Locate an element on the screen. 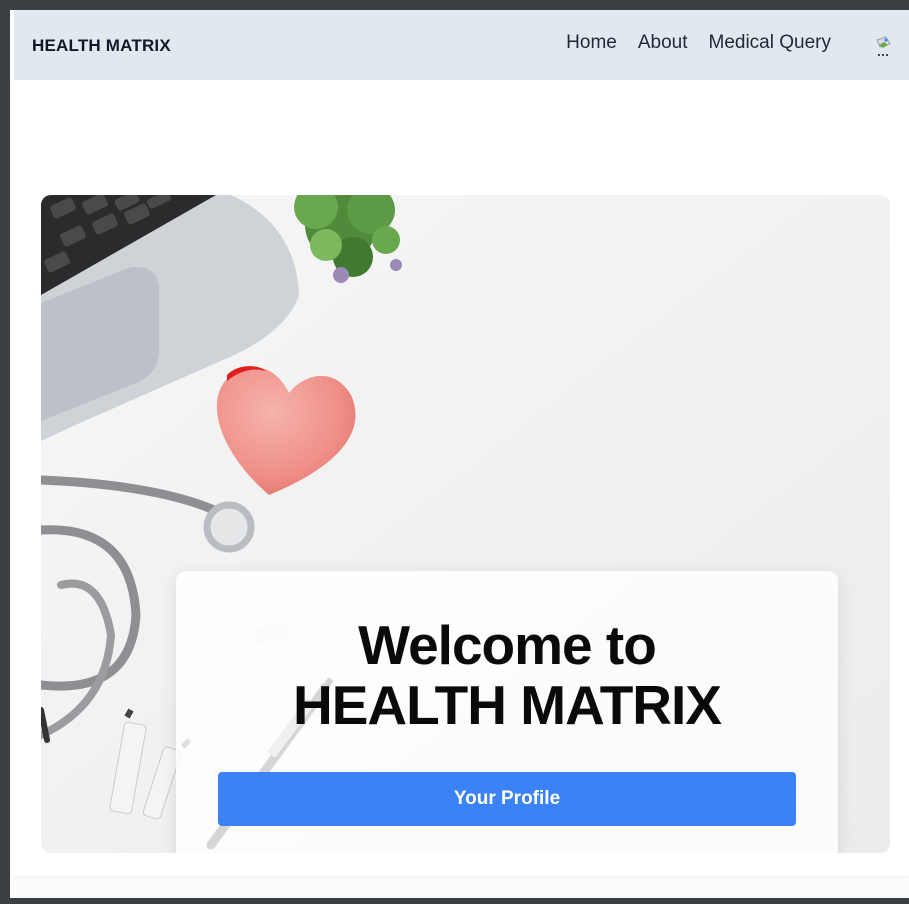 The image size is (909, 904). page-title: Welcome to HEALTH MATRIX is located at coordinates (507, 675).